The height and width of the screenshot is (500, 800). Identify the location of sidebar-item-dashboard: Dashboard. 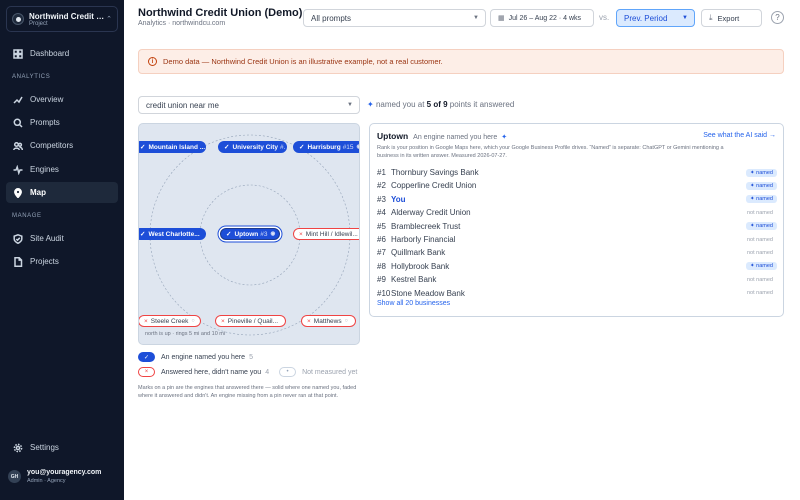
(62, 53).